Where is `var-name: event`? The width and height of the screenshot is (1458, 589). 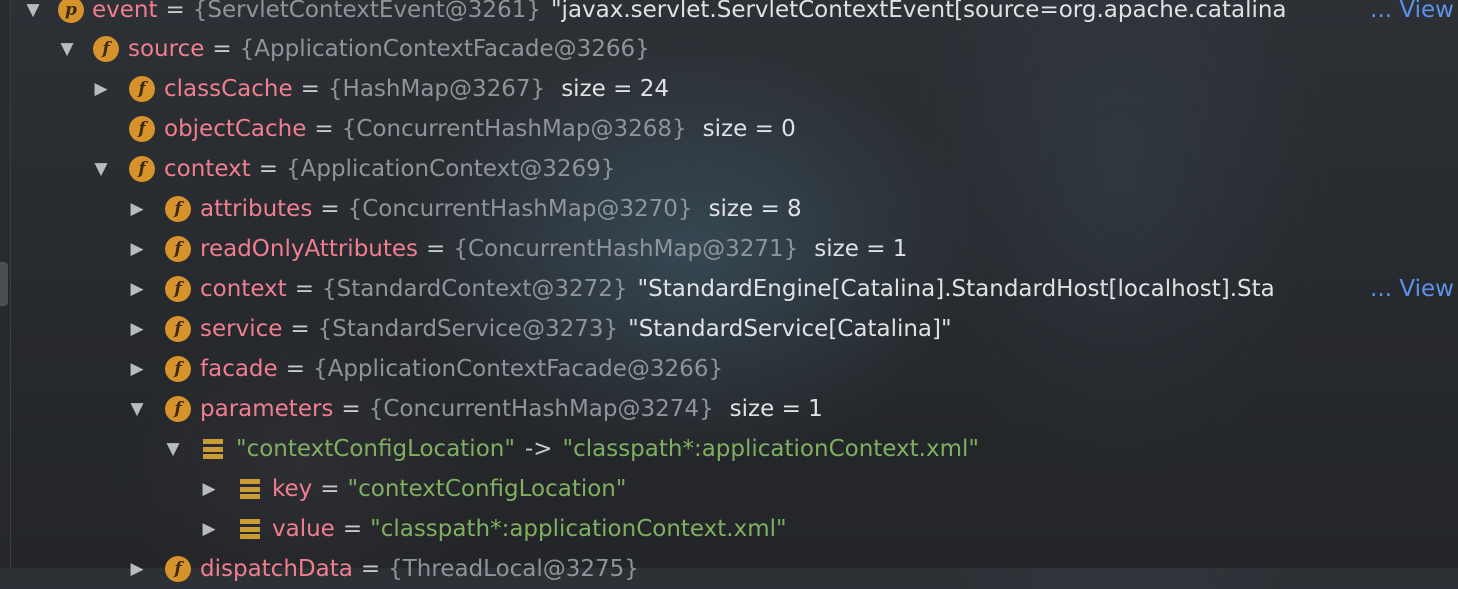 var-name: event is located at coordinates (125, 11).